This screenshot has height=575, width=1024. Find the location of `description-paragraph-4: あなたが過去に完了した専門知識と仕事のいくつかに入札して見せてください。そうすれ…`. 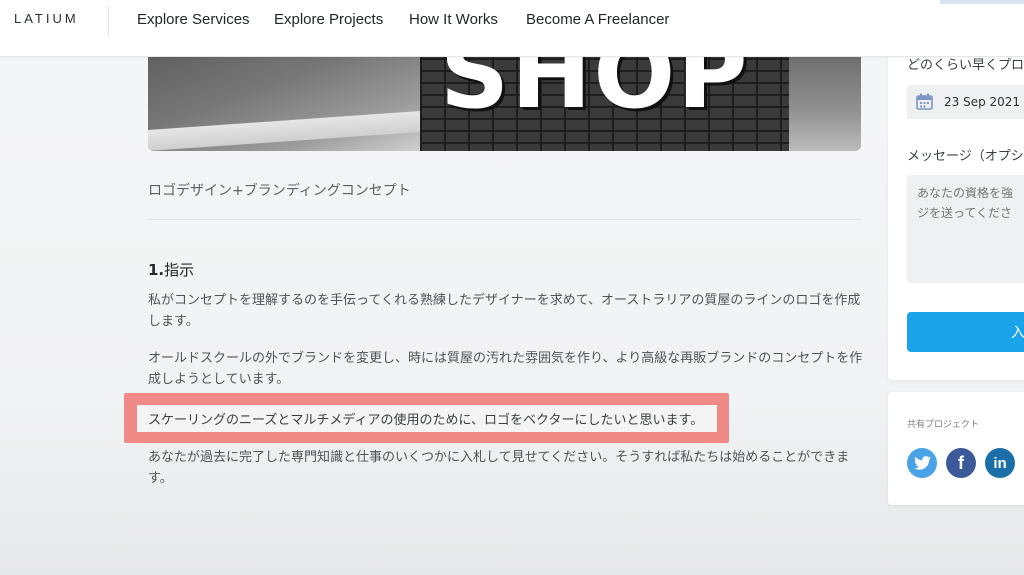

description-paragraph-4: あなたが過去に完了した専門知識と仕事のいくつかに入札して見せてください。そうすれ… is located at coordinates (499, 468).